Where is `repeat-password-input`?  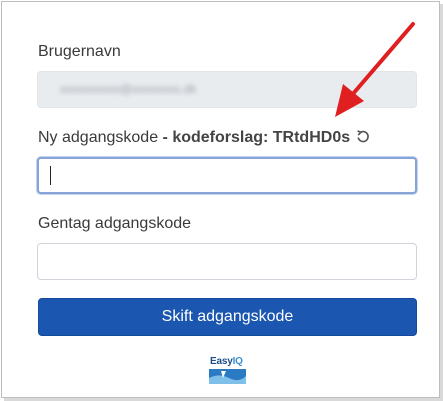 repeat-password-input is located at coordinates (227, 261).